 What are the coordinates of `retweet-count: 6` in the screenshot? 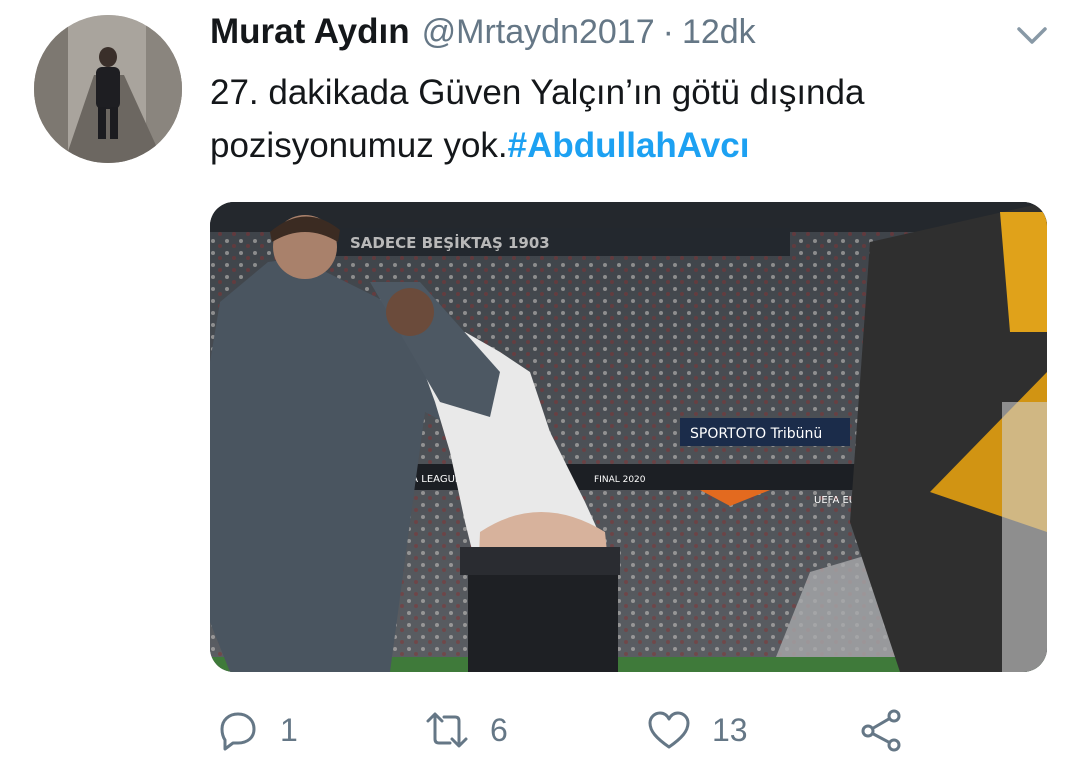 It's located at (499, 729).